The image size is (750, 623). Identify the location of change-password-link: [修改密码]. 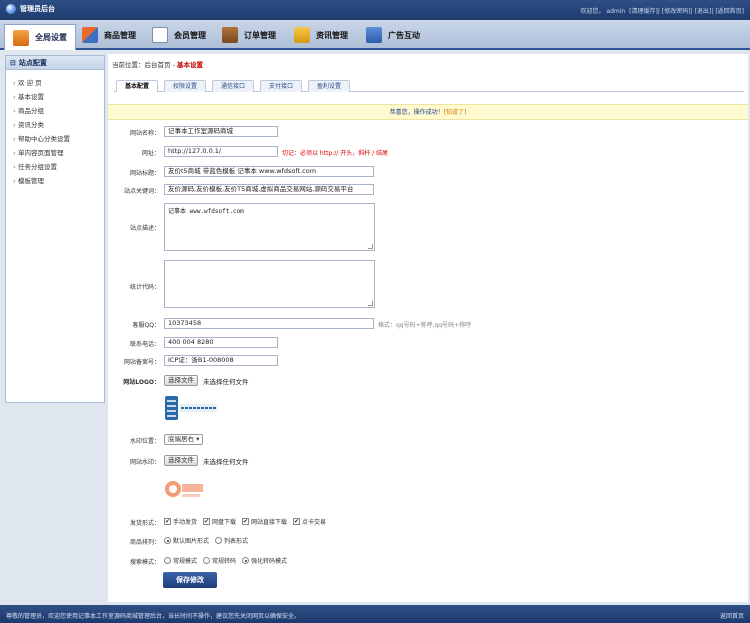
(676, 11).